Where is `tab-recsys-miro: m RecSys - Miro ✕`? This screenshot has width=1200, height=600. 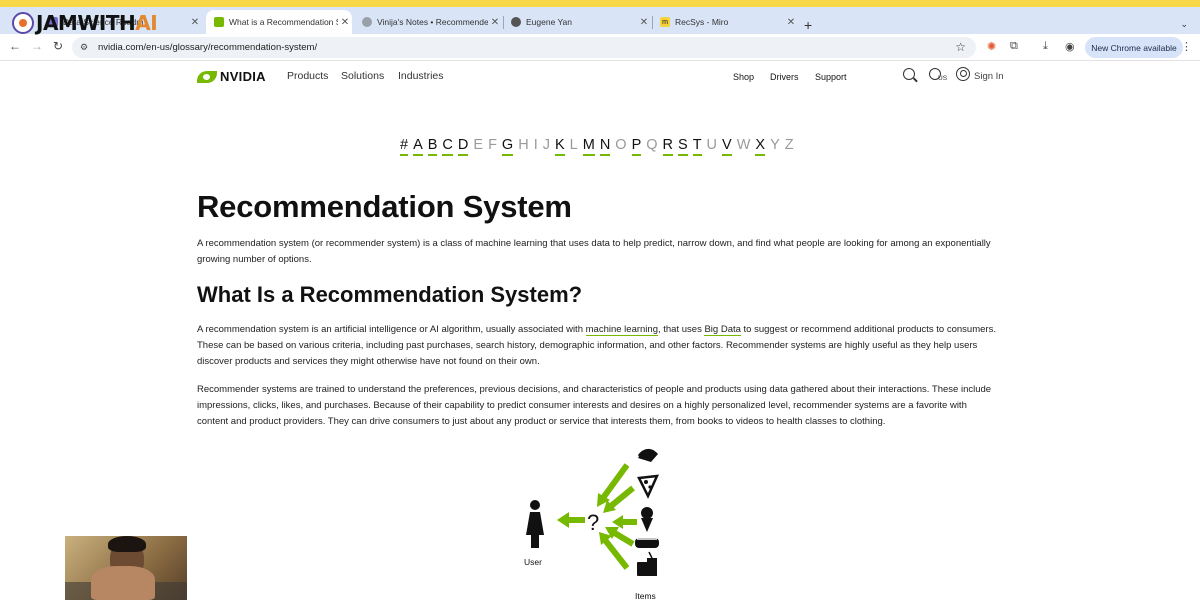
tab-recsys-miro: m RecSys - Miro ✕ is located at coordinates (725, 22).